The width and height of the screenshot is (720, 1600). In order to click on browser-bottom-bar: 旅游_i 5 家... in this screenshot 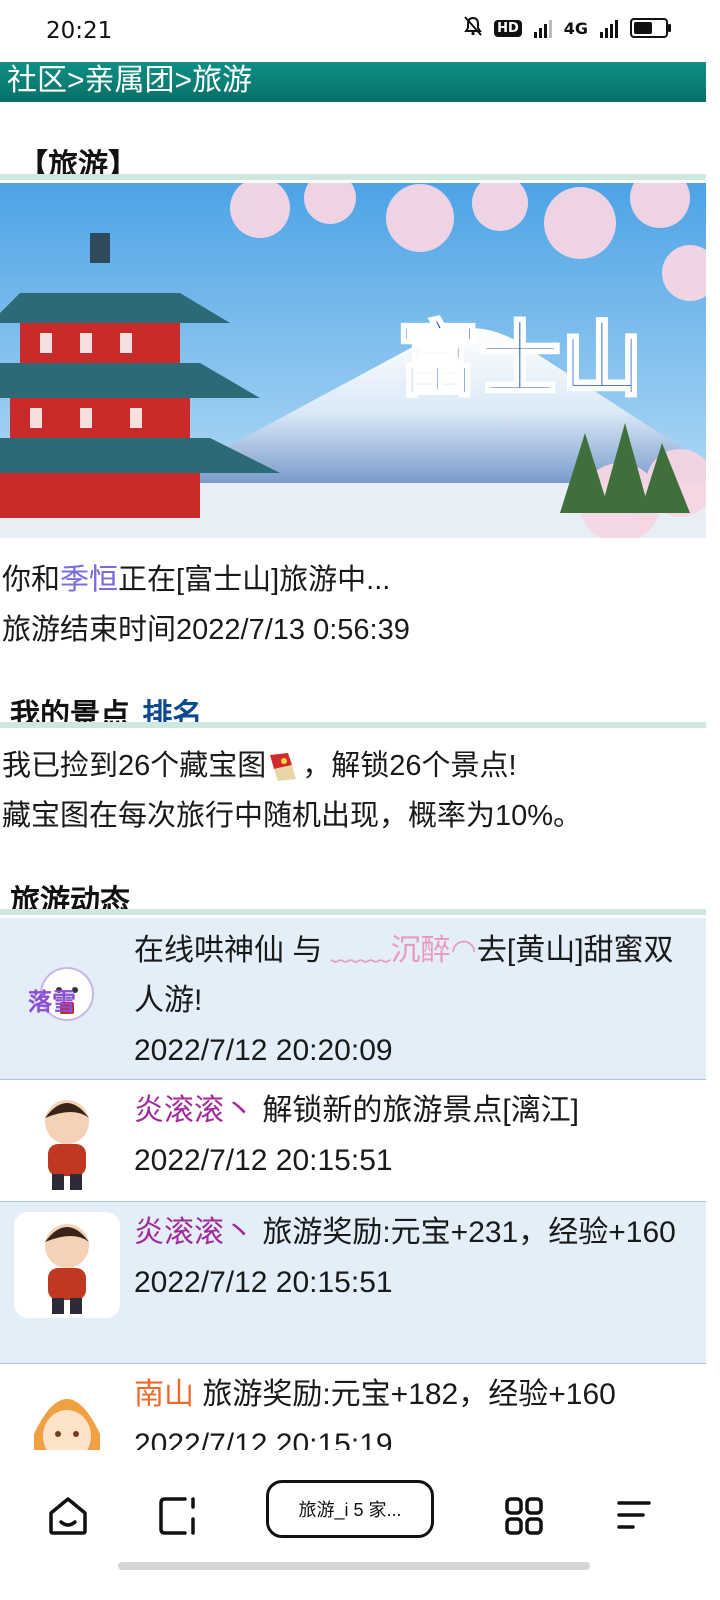, I will do `click(360, 1525)`.